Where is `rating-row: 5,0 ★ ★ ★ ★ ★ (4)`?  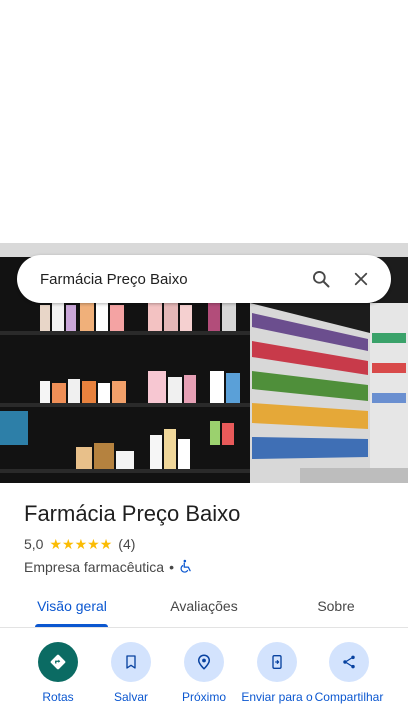 rating-row: 5,0 ★ ★ ★ ★ ★ (4) is located at coordinates (208, 544).